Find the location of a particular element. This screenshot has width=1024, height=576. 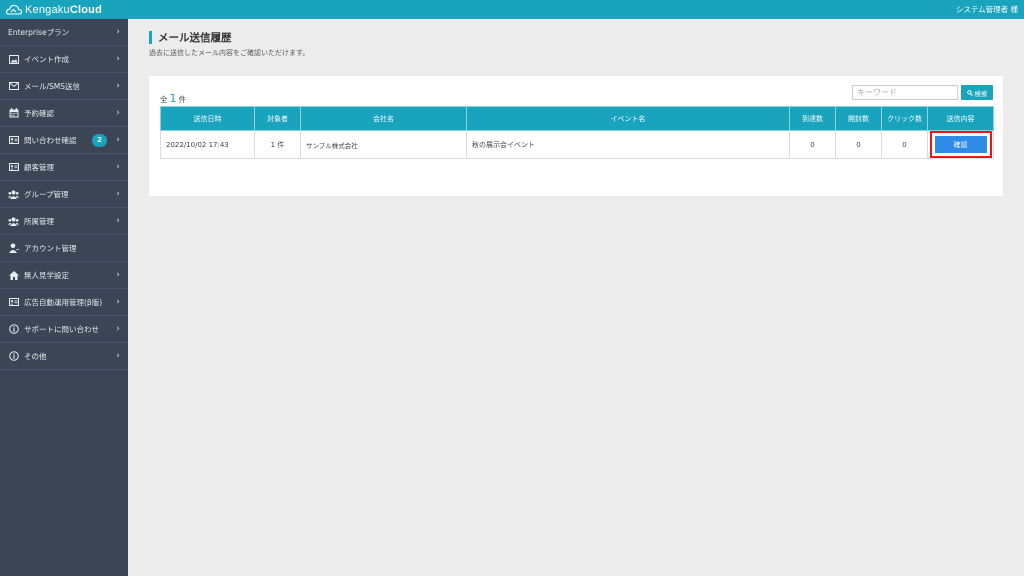

cell-target: 1 件 is located at coordinates (277, 144).